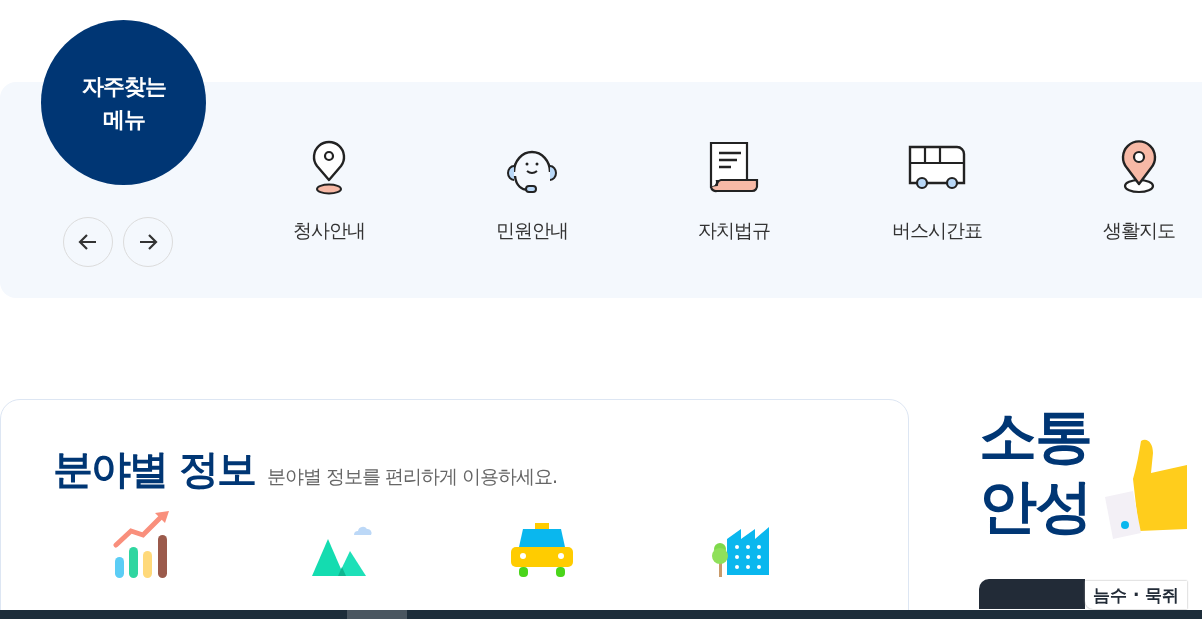  What do you see at coordinates (88, 242) in the screenshot?
I see `previous-button` at bounding box center [88, 242].